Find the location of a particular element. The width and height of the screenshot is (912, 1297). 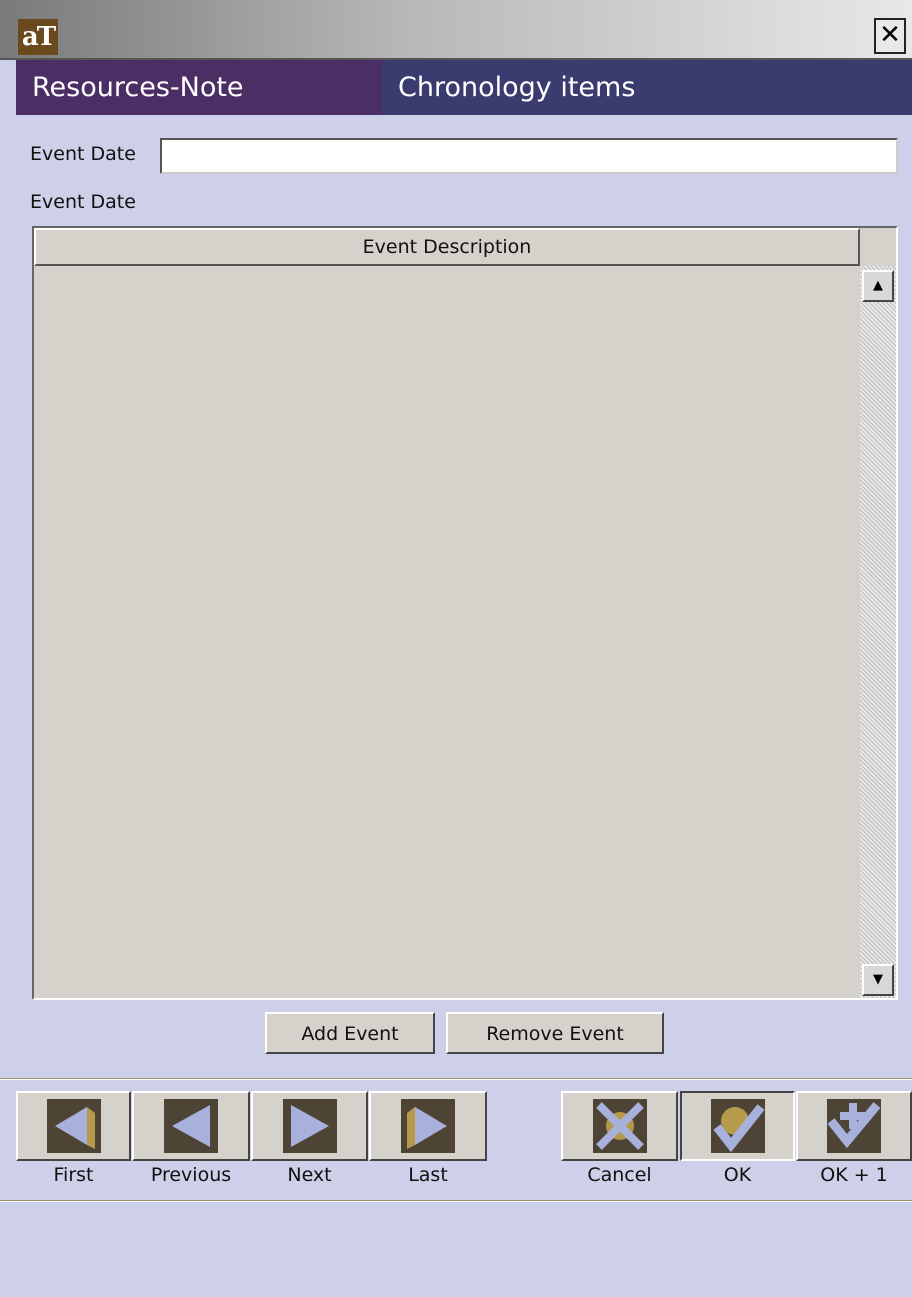

ok-check-icon is located at coordinates (737, 1126).